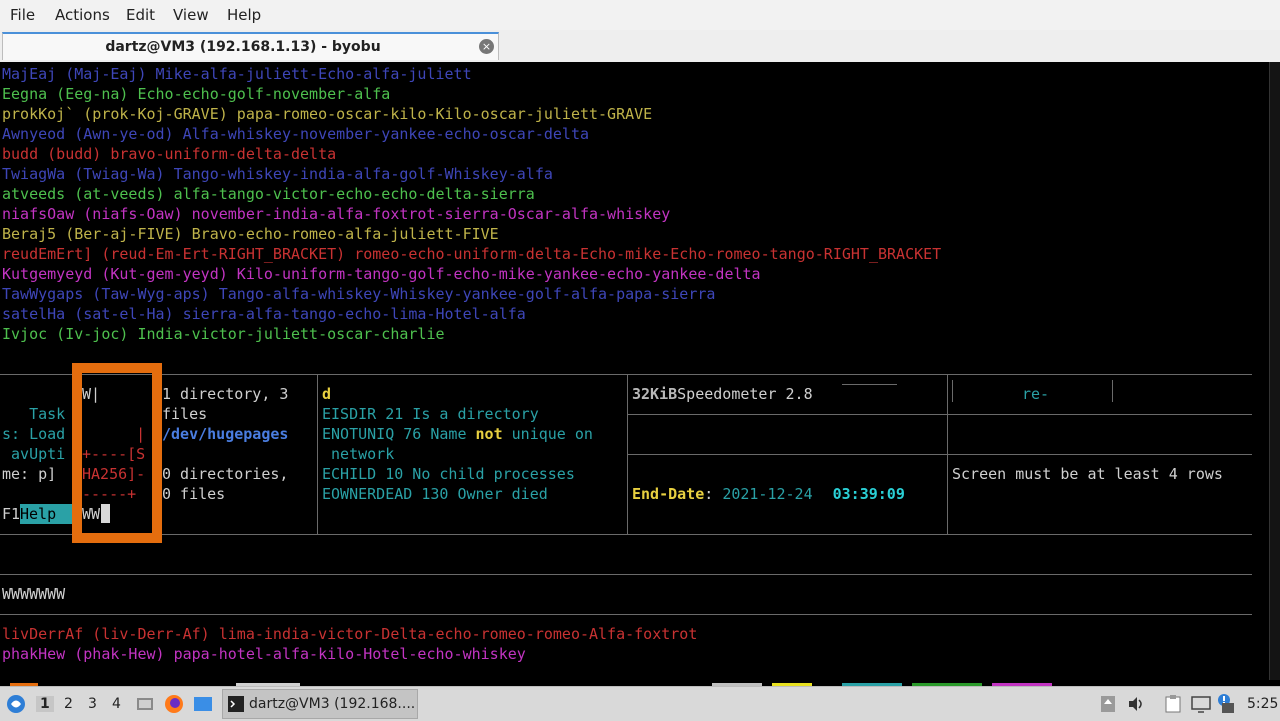 This screenshot has width=1280, height=721. What do you see at coordinates (117, 453) in the screenshot?
I see `highlight-box` at bounding box center [117, 453].